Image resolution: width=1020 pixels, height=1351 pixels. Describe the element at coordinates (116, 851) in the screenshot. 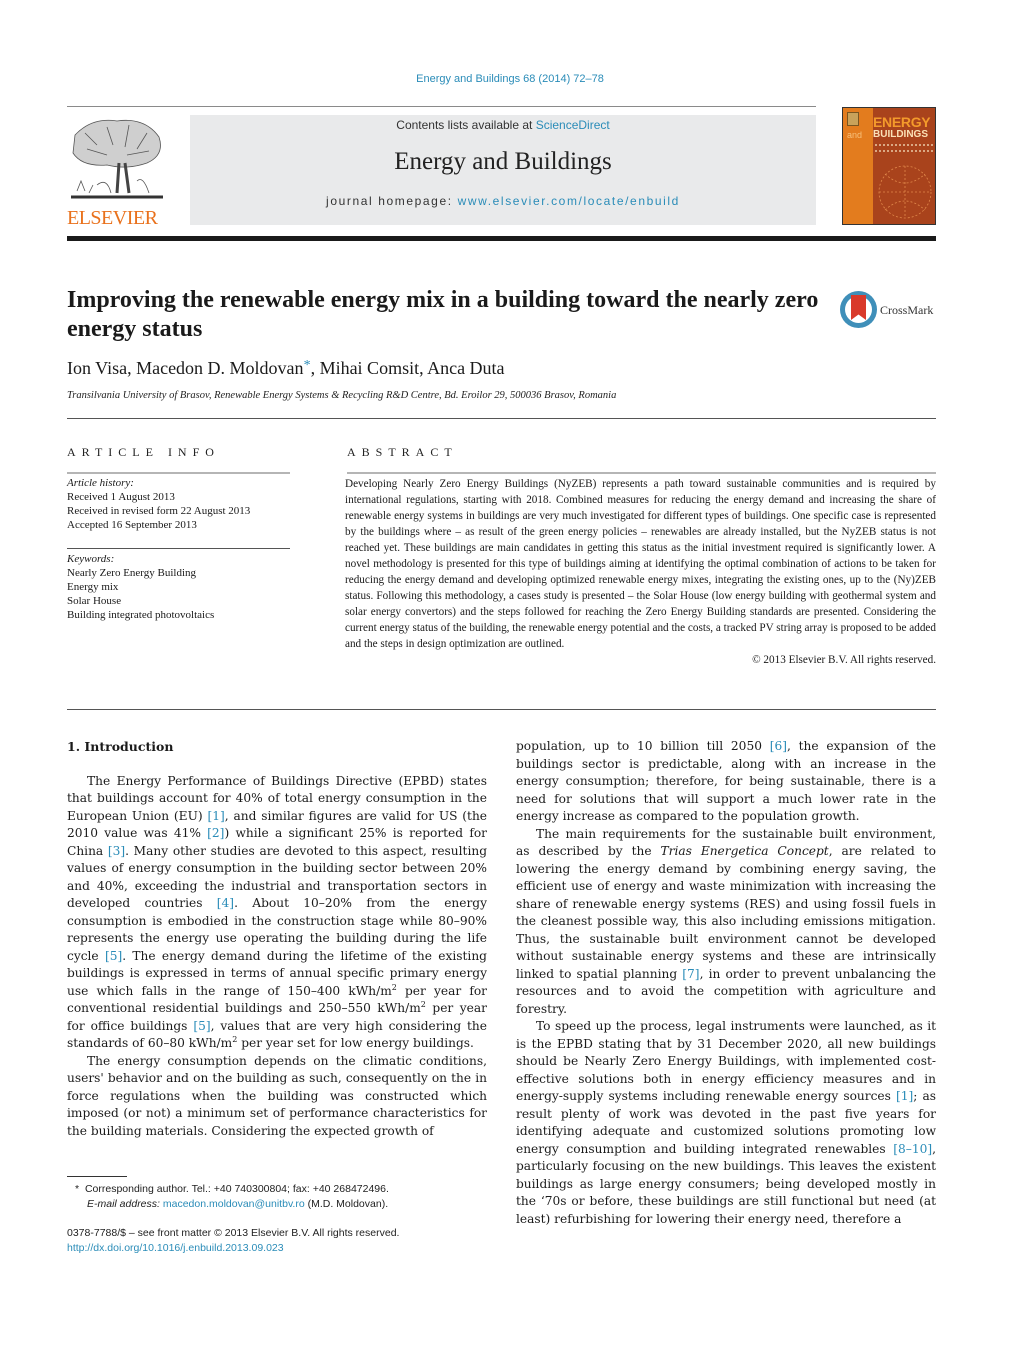

I see `reference-link: [3]` at that location.